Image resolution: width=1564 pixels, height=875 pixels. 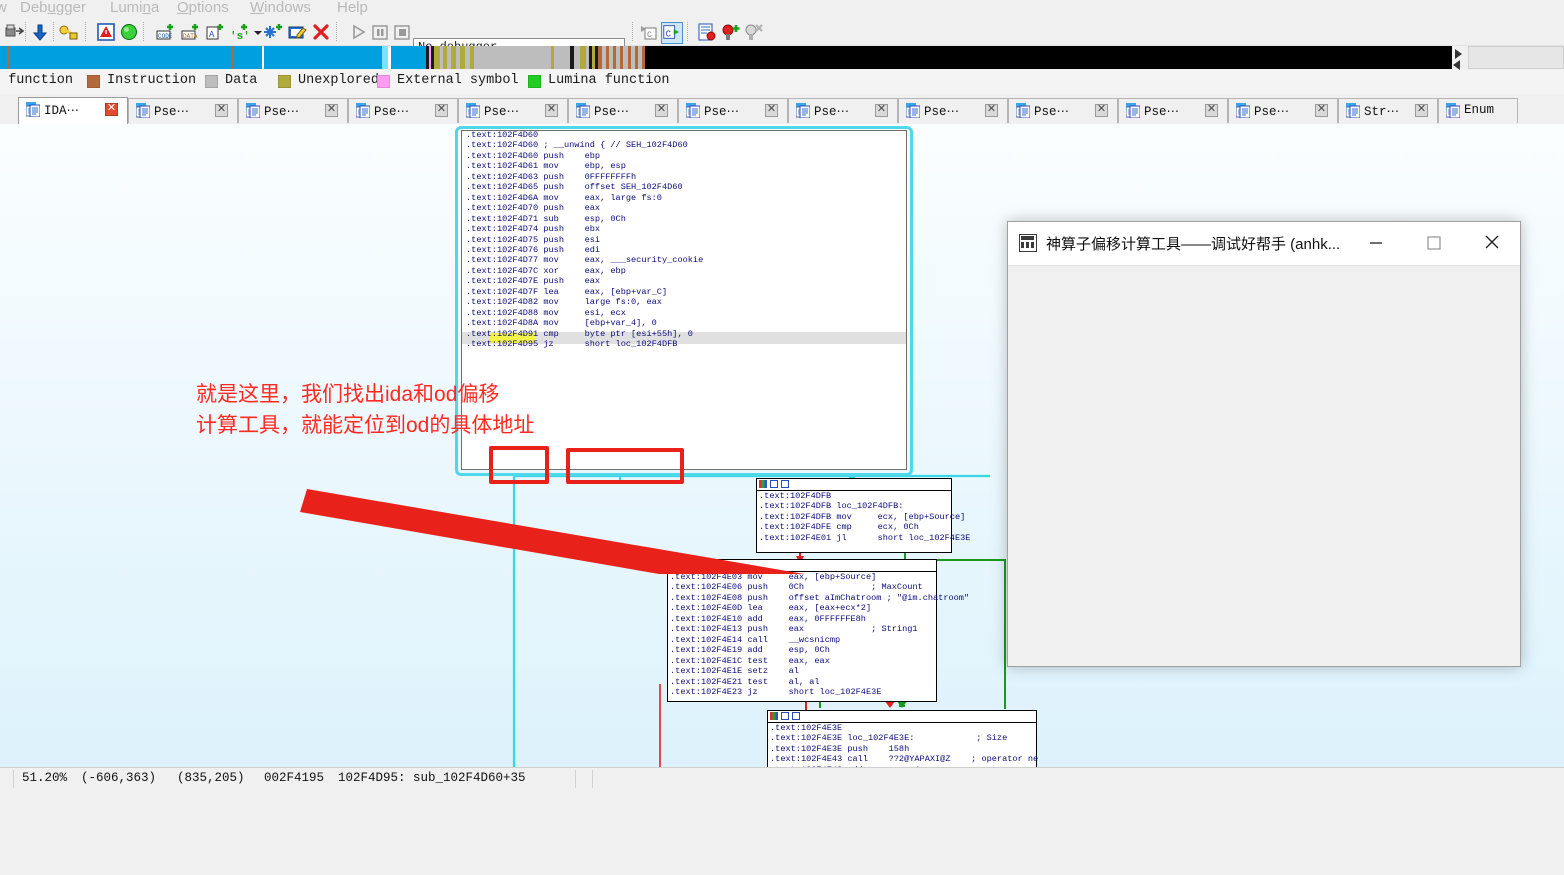 I want to click on breakpoint-list-icon, so click(x=707, y=32).